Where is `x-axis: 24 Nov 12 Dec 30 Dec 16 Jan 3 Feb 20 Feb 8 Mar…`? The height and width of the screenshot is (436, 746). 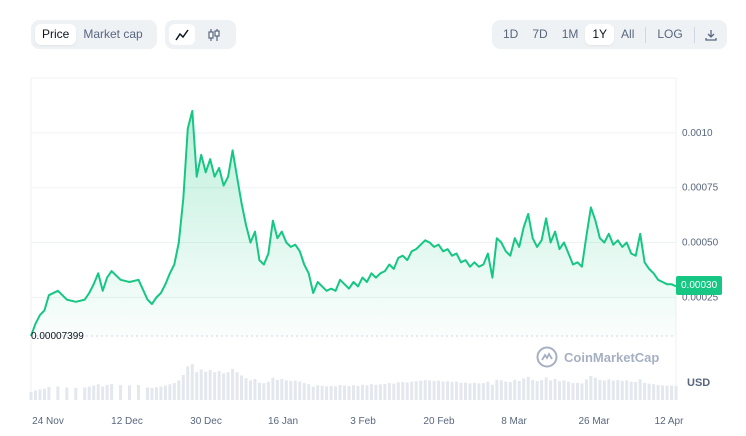
x-axis: 24 Nov 12 Dec 30 Dec 16 Jan 3 Feb 20 Feb 8 Mar… is located at coordinates (358, 421).